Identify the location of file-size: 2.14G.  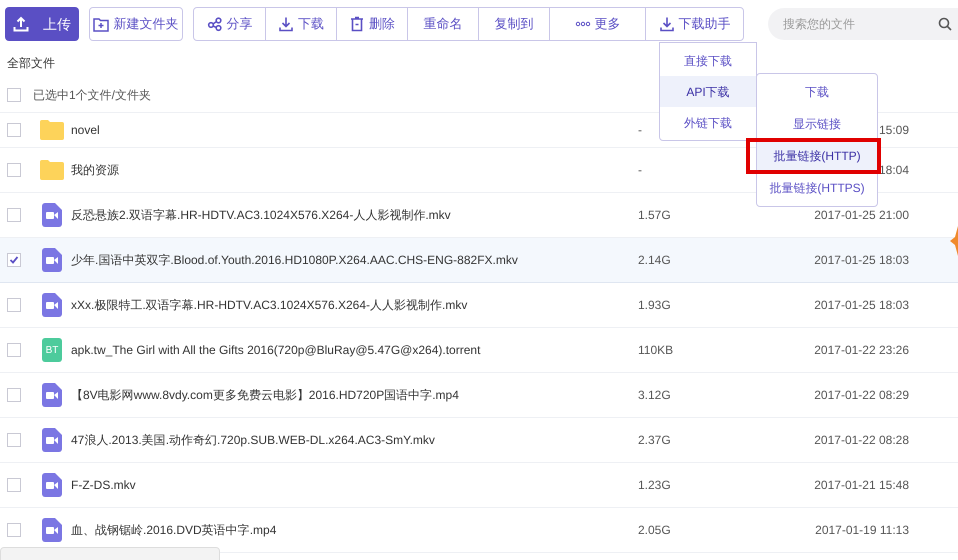
(654, 260).